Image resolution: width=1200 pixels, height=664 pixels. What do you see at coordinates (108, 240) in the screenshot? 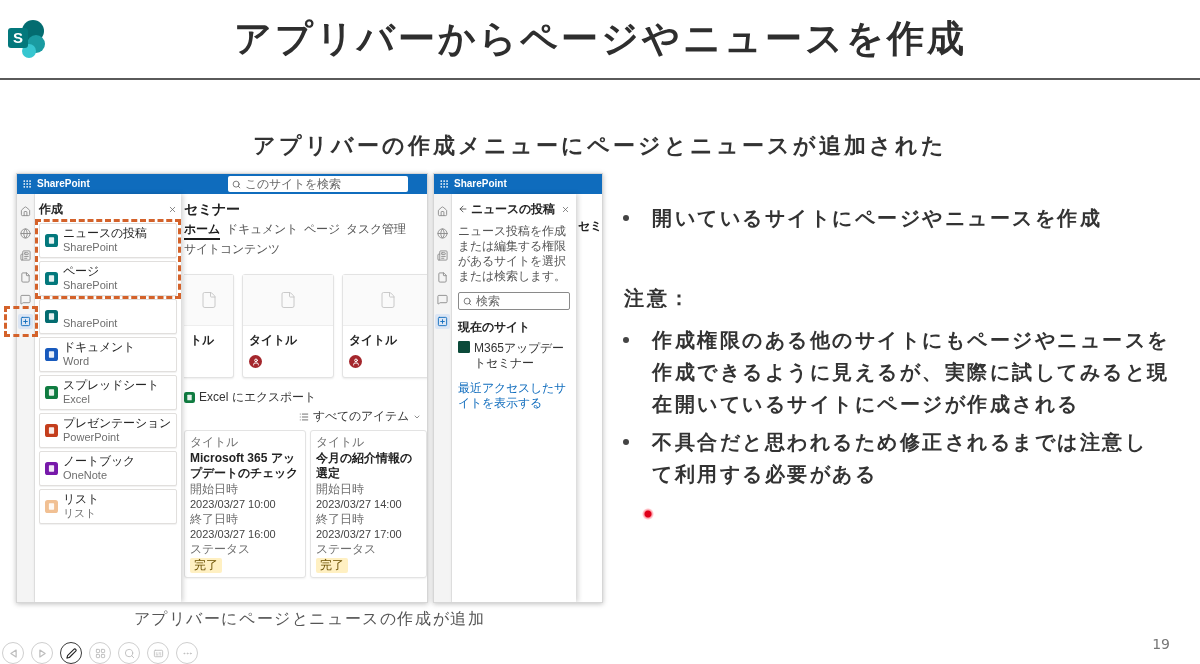
I see `create-menu-item: ニュースの投稿 SharePoint` at bounding box center [108, 240].